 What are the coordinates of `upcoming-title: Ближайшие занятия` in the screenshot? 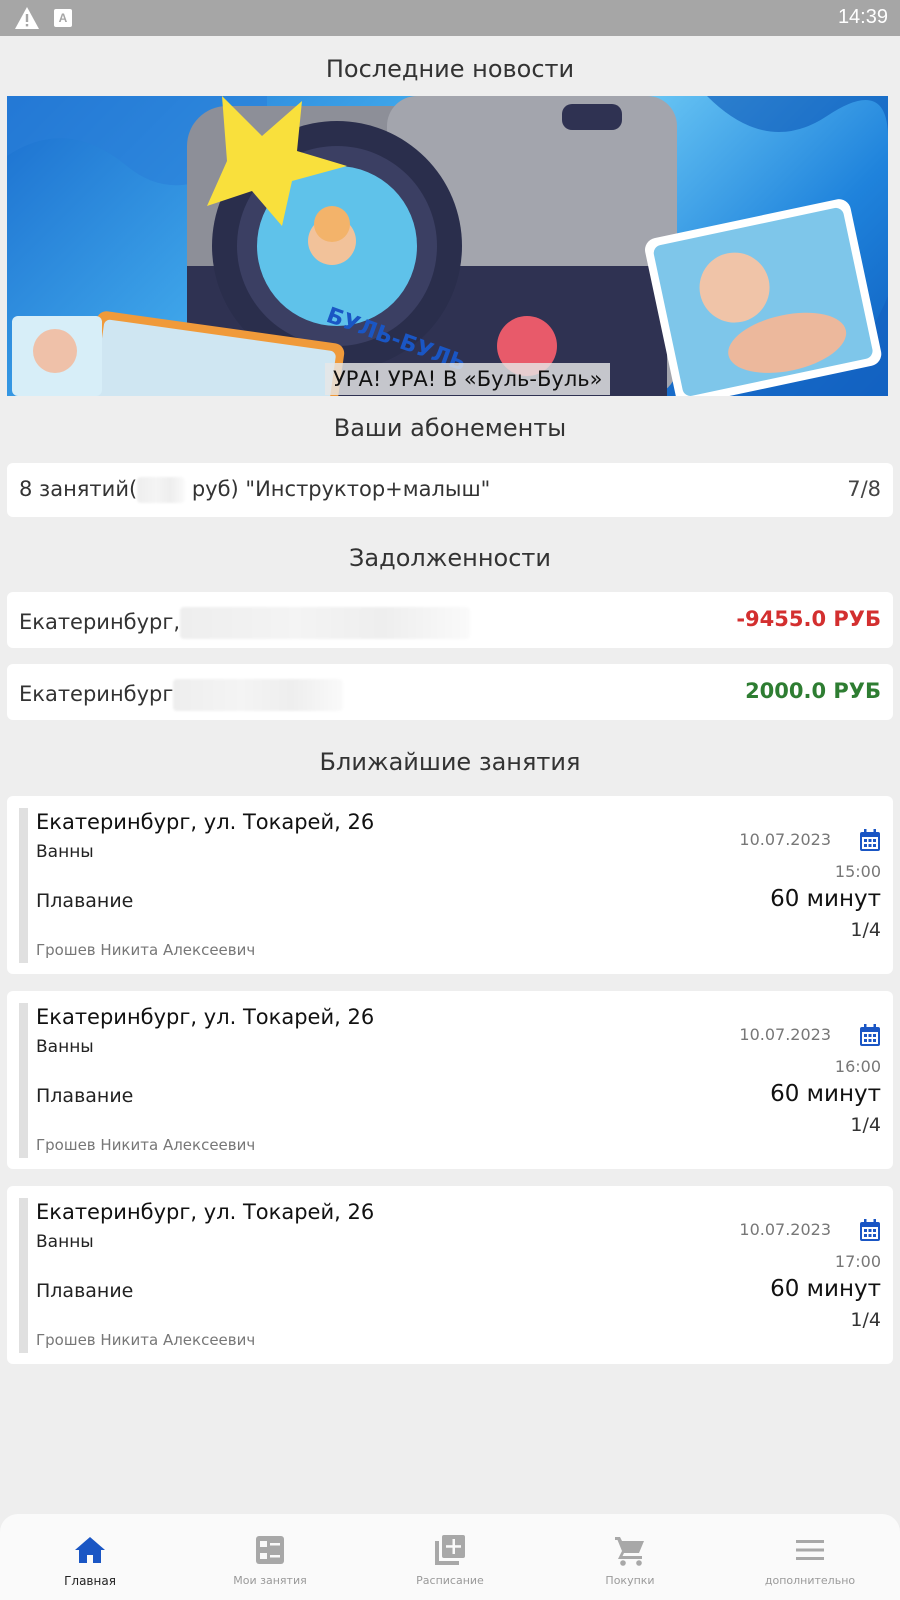 It's located at (450, 762).